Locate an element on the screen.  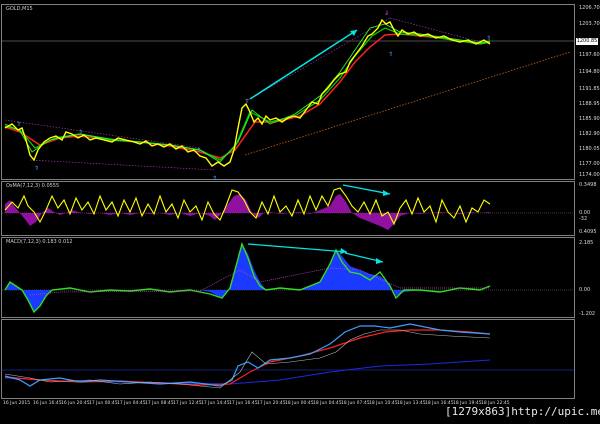
time-tick: 18 Jun 04:45 is located at coordinates (327, 403).